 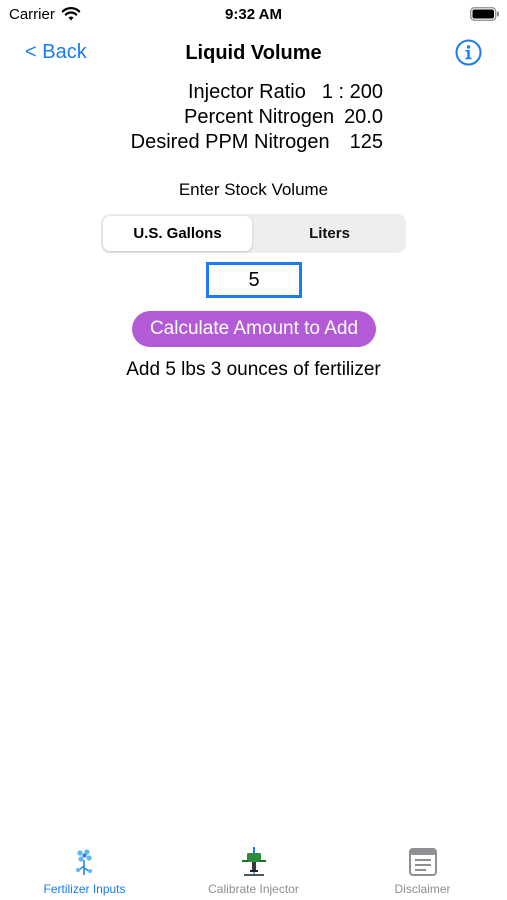 What do you see at coordinates (253, 189) in the screenshot?
I see `stock-volume-prompt: Enter Stock Volume` at bounding box center [253, 189].